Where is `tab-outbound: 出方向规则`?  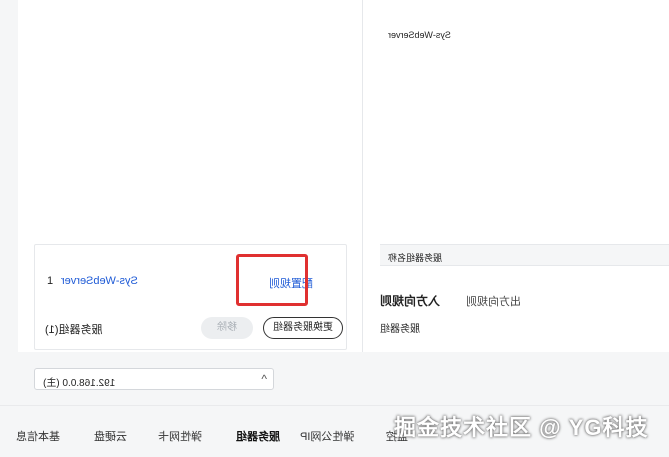
tab-outbound: 出方向规则 is located at coordinates (493, 301).